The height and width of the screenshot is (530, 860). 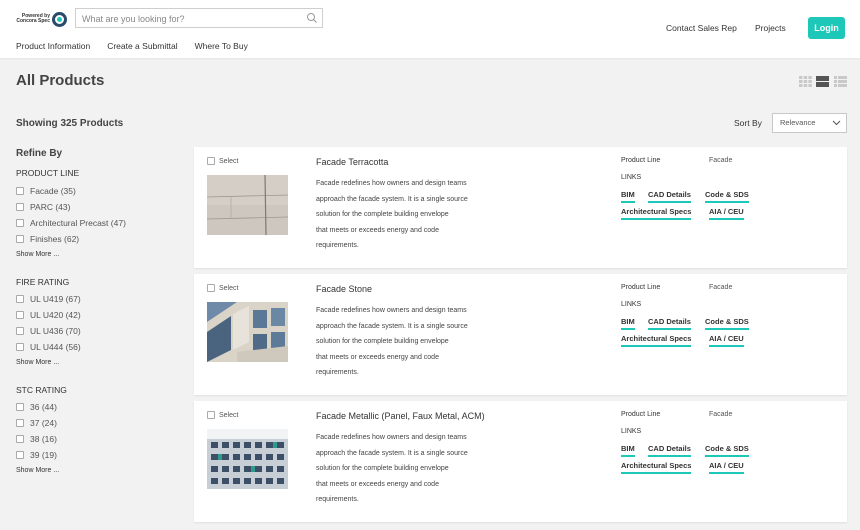 I want to click on login-button: Login, so click(x=826, y=28).